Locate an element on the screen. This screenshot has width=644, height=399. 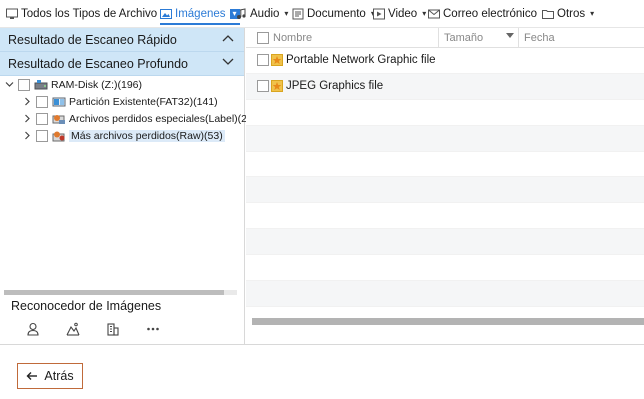
filter-all-types: Todos los Tipos de Archivo is located at coordinates (81, 14).